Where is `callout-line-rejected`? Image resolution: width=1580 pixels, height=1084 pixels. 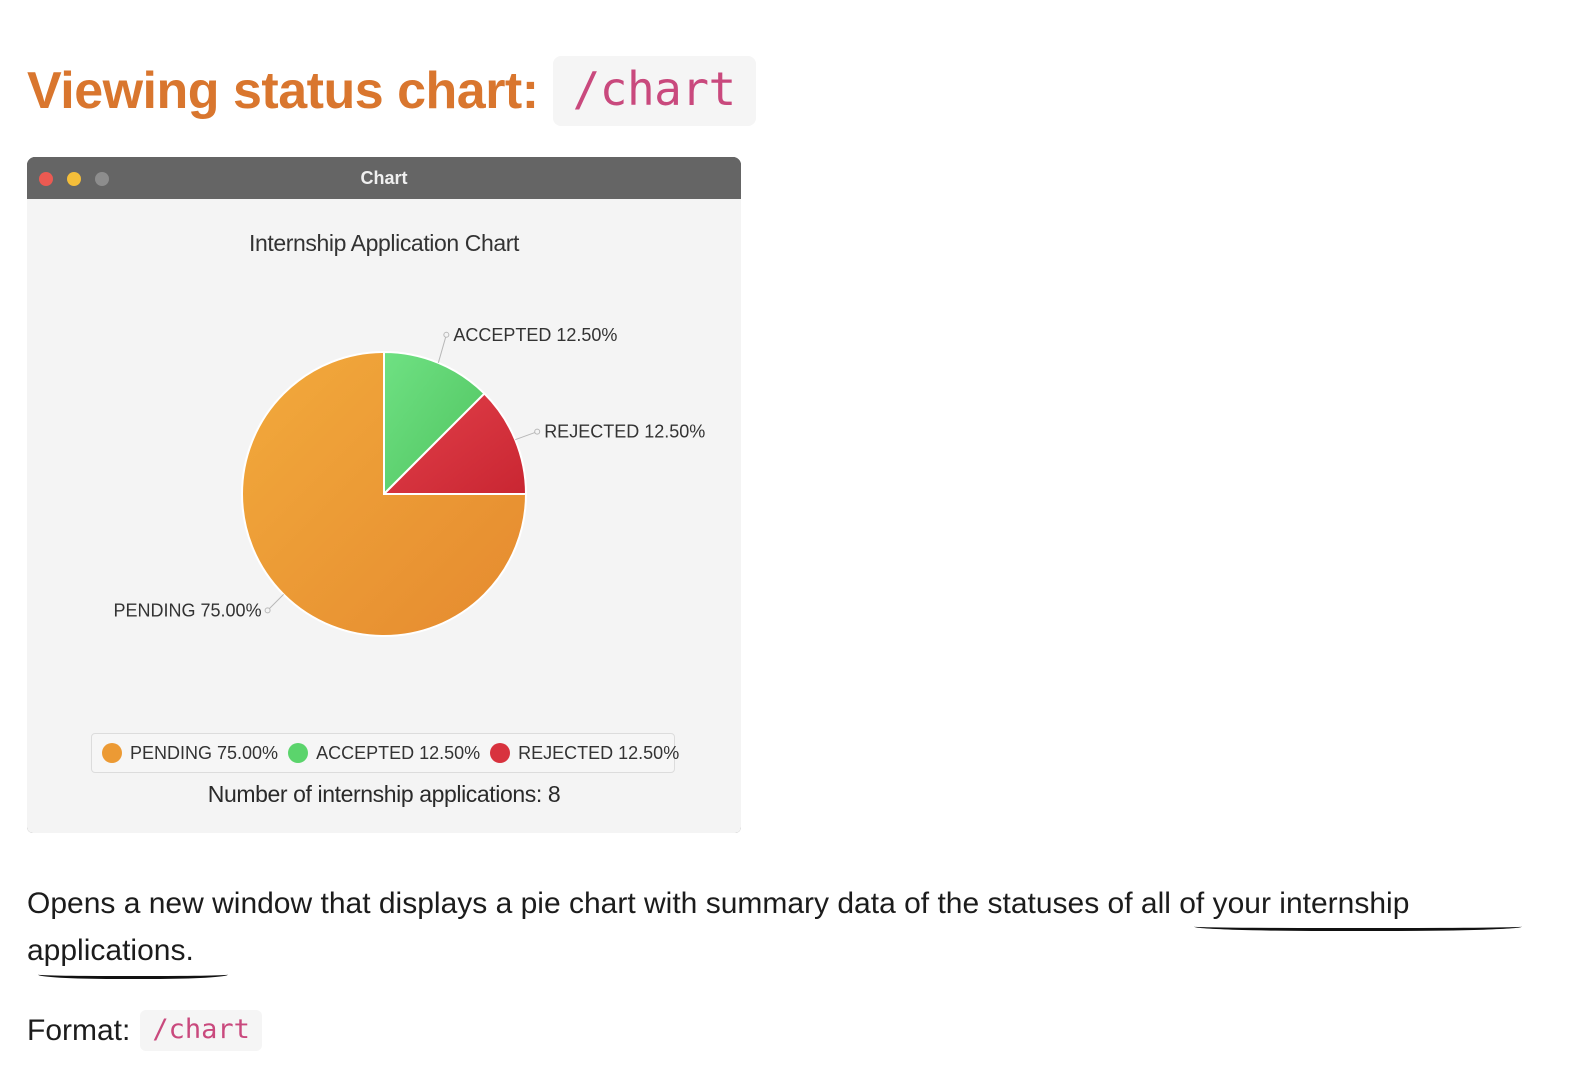
callout-line-rejected is located at coordinates (526, 436).